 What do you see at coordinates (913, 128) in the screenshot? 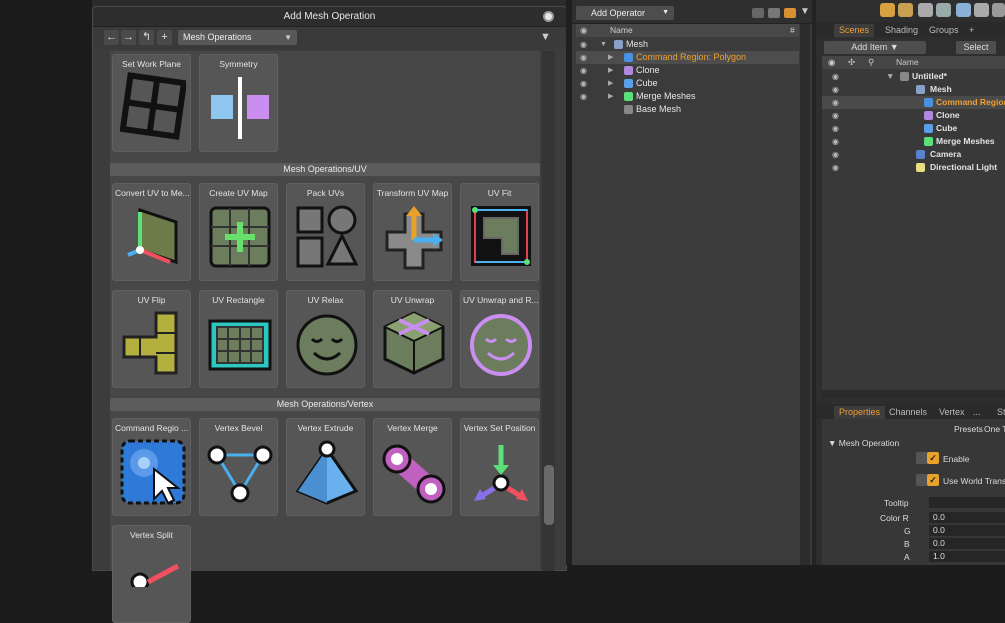
I see `scene-row: ◉ Cube` at bounding box center [913, 128].